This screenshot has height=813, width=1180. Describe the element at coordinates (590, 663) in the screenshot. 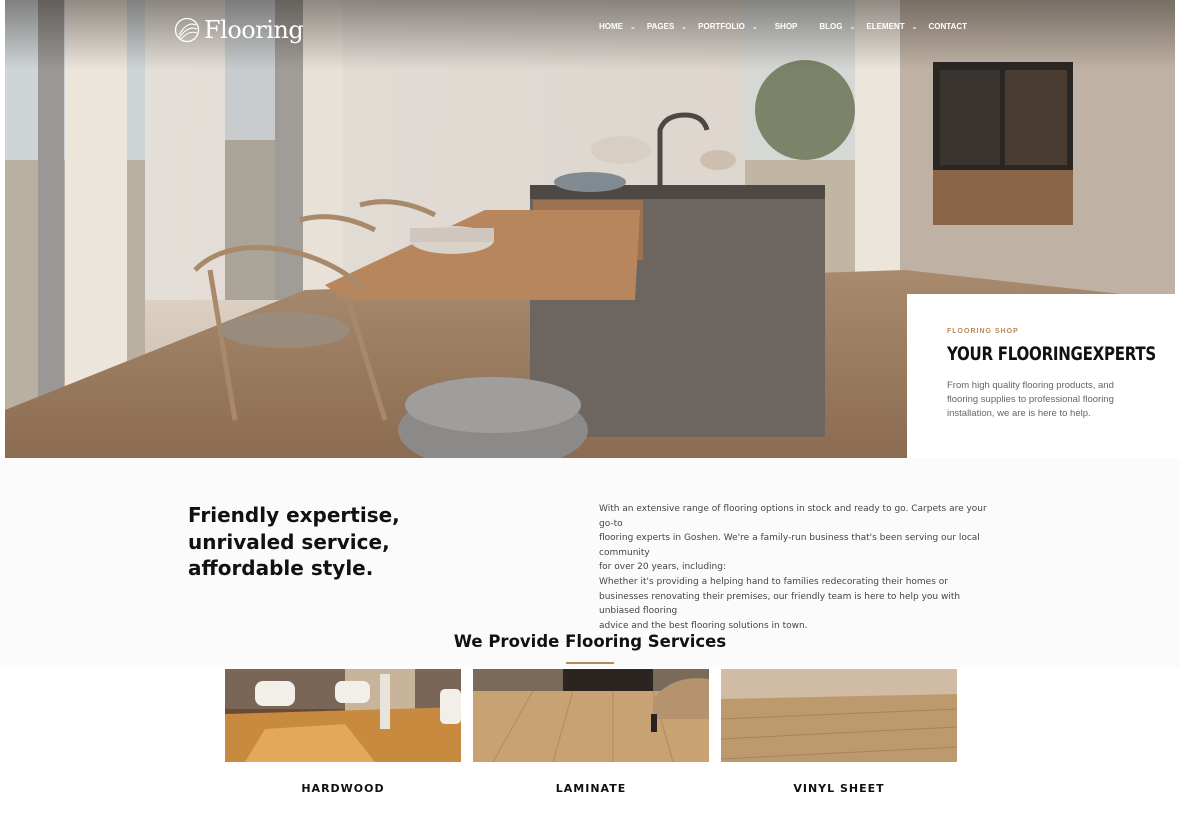

I see `services-title-underline` at that location.